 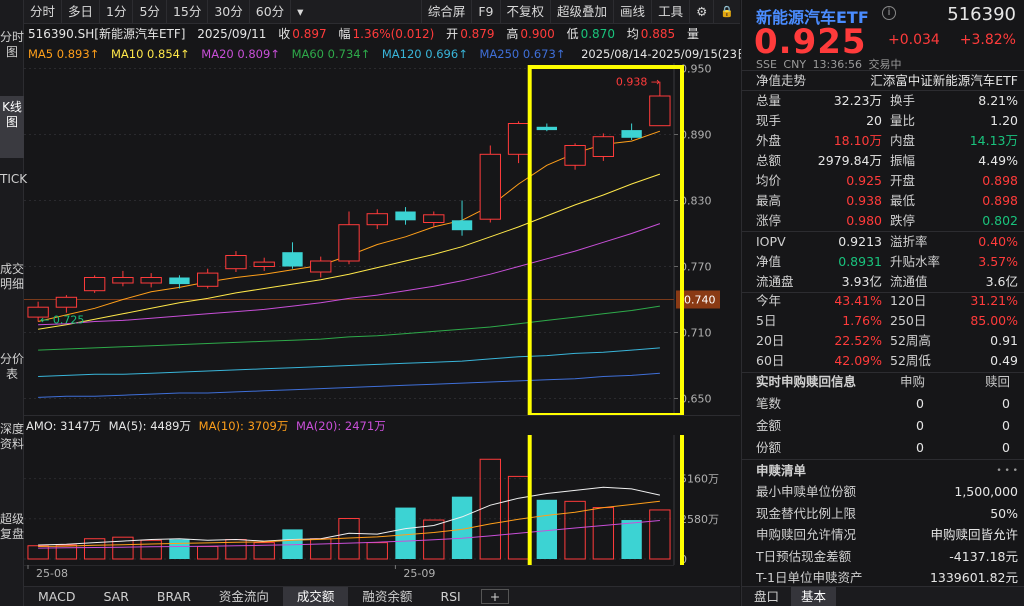 I want to click on composite-screen-button: 综合屏, so click(x=447, y=12).